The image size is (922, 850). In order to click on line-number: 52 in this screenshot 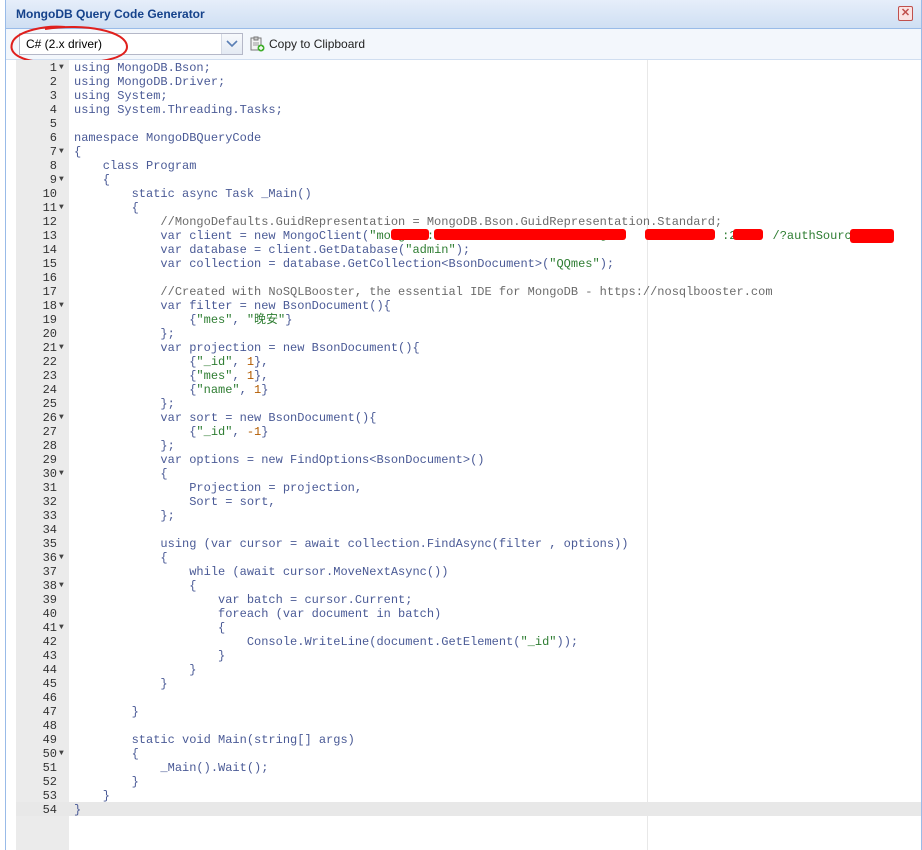, I will do `click(49, 782)`.